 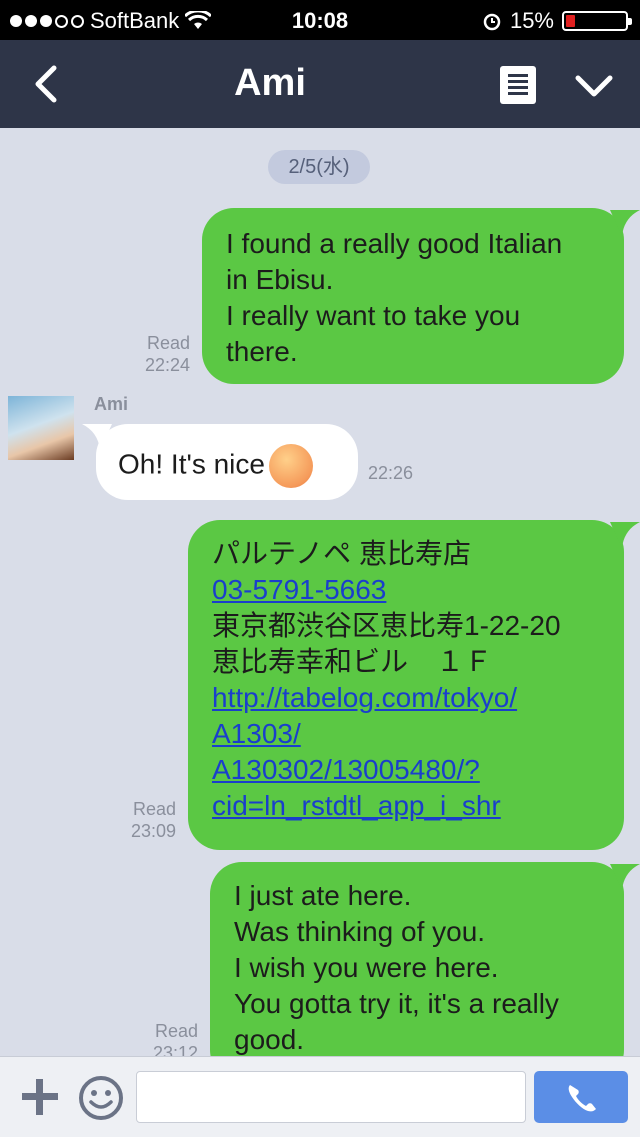 I want to click on message-line: in Ebisu., so click(x=280, y=279).